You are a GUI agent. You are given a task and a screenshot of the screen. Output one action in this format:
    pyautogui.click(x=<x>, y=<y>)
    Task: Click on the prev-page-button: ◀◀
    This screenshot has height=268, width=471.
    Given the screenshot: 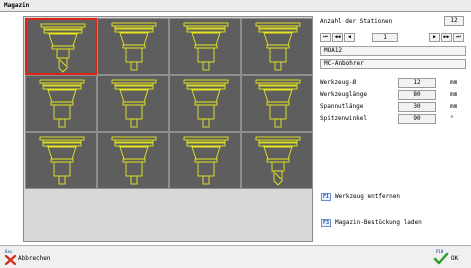 What is the action you would take?
    pyautogui.click(x=337, y=37)
    